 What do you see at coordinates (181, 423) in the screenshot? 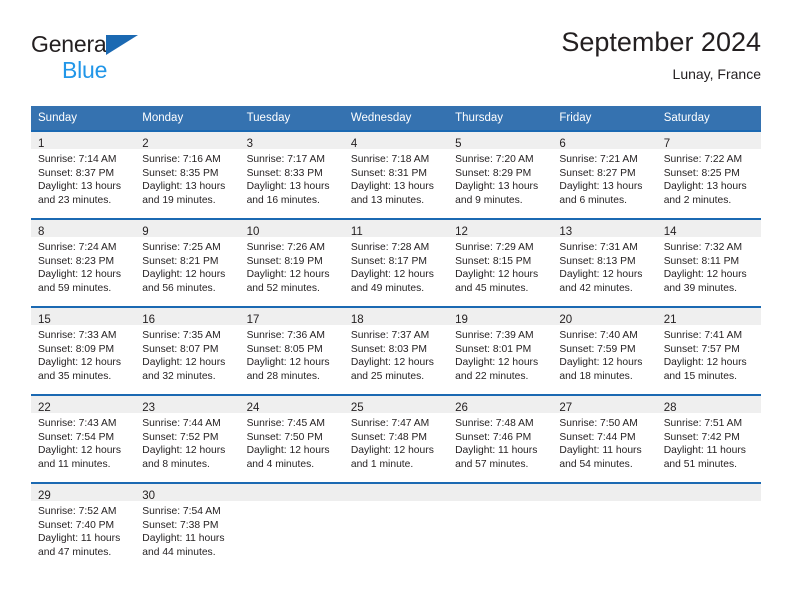
I see `sunrise-text: Sunrise: 7:44 AM` at bounding box center [181, 423].